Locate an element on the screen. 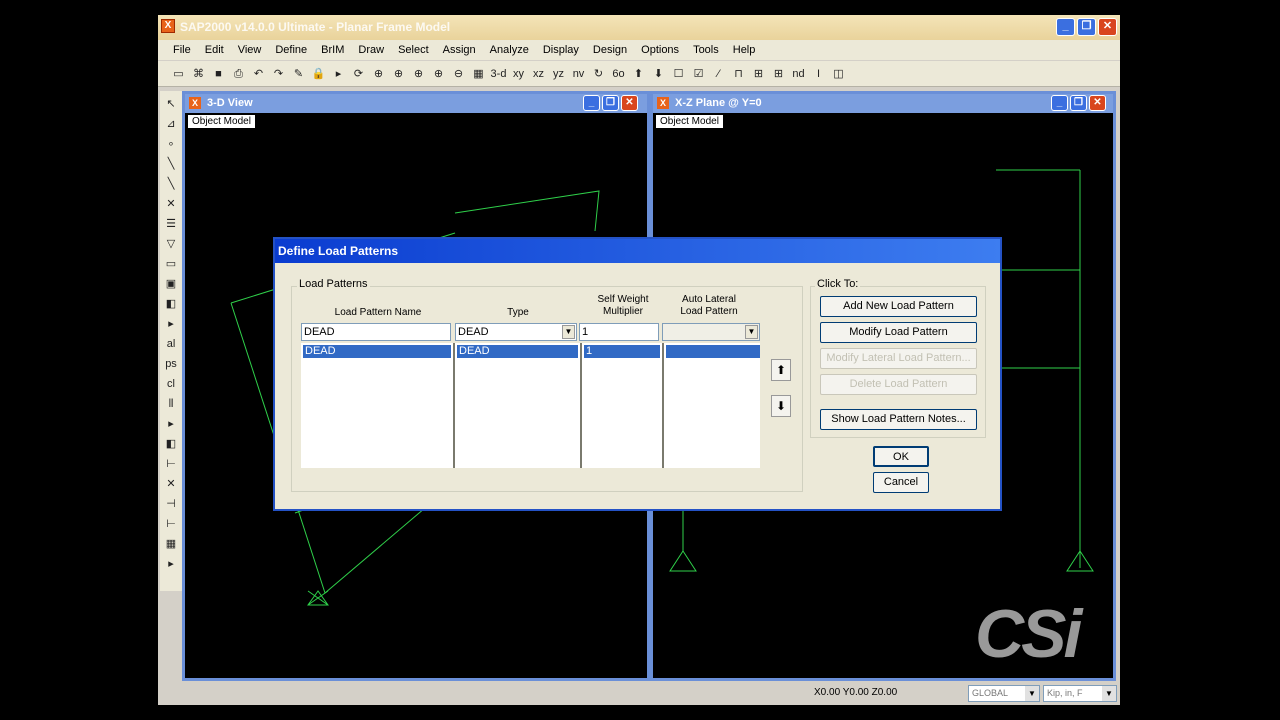 This screenshot has width=1280, height=720. draw-tool-icon: ▦ is located at coordinates (171, 544).